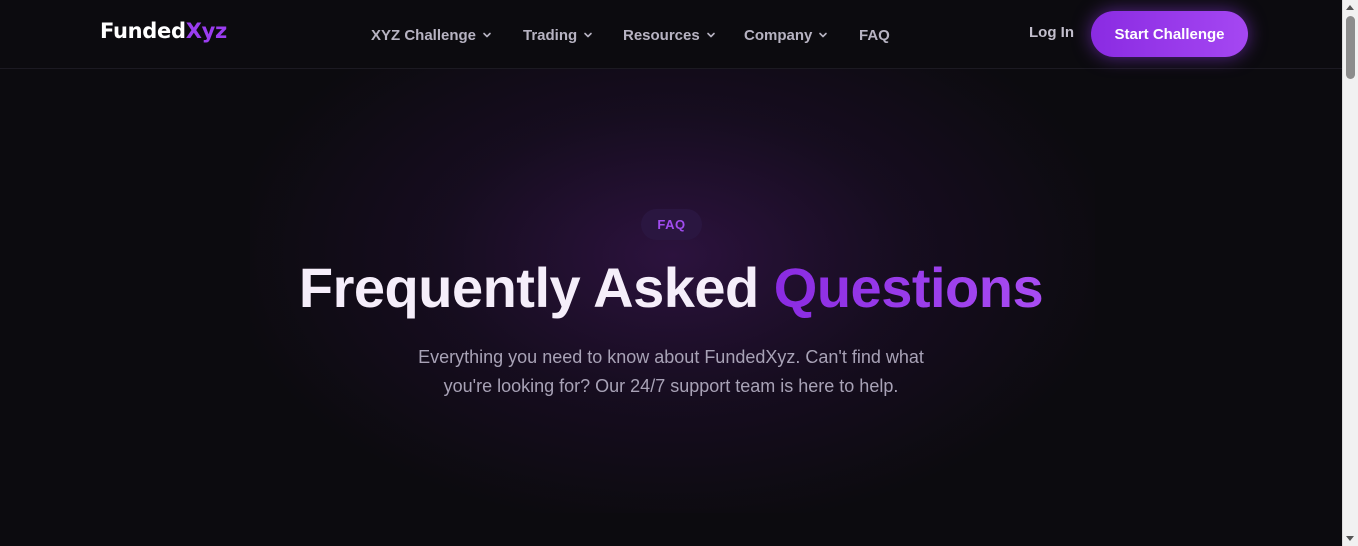 The height and width of the screenshot is (546, 1358). What do you see at coordinates (1051, 32) in the screenshot?
I see `login-link: Log In` at bounding box center [1051, 32].